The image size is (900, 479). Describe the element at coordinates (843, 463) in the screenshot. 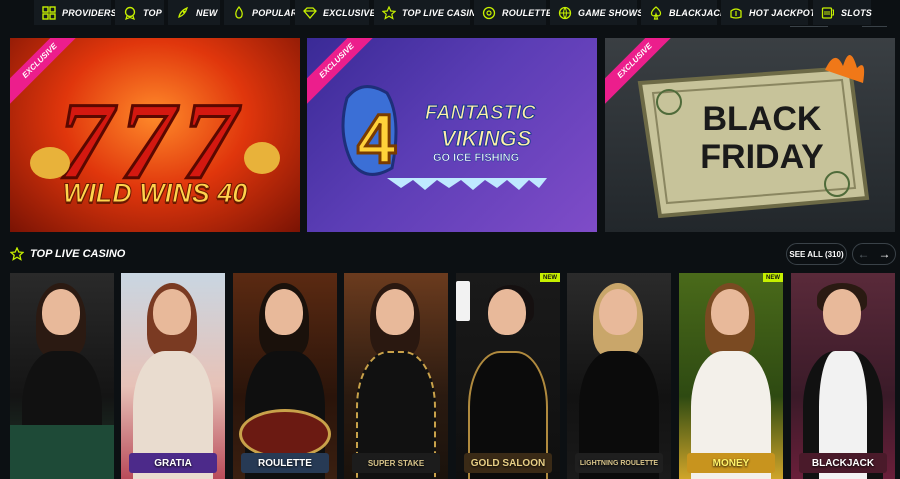

I see `tile-label: BLACKJACK` at that location.